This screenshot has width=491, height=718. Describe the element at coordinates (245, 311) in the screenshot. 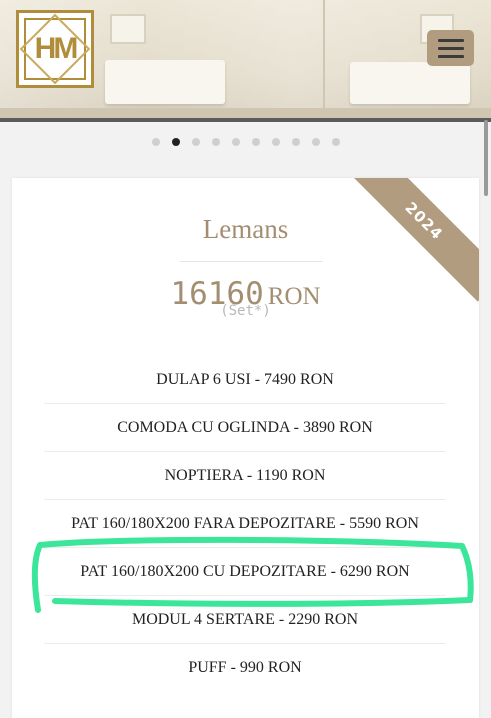

I see `price-note: (Set*)` at that location.